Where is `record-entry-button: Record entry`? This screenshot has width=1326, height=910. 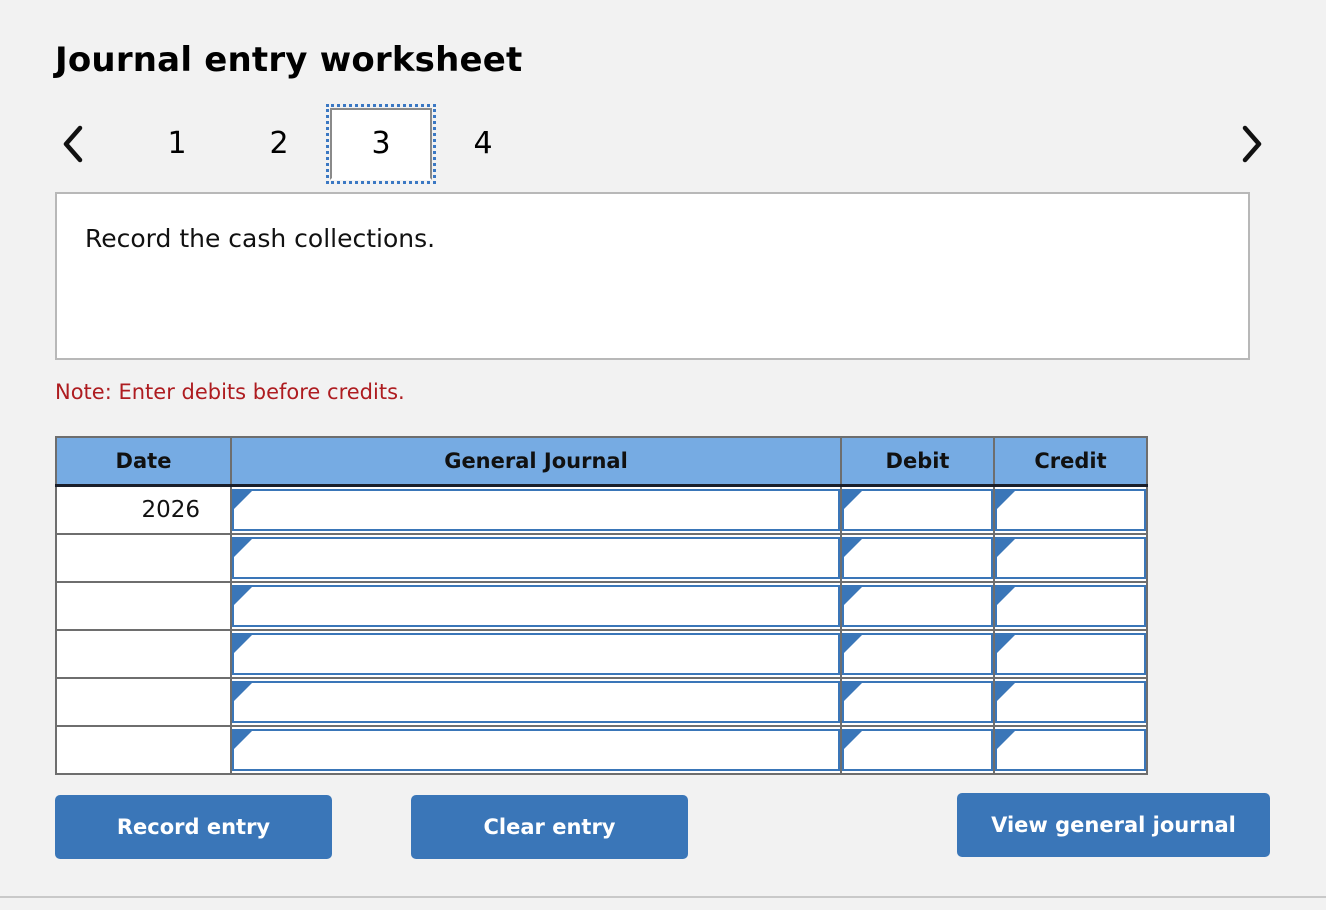 record-entry-button: Record entry is located at coordinates (193, 827).